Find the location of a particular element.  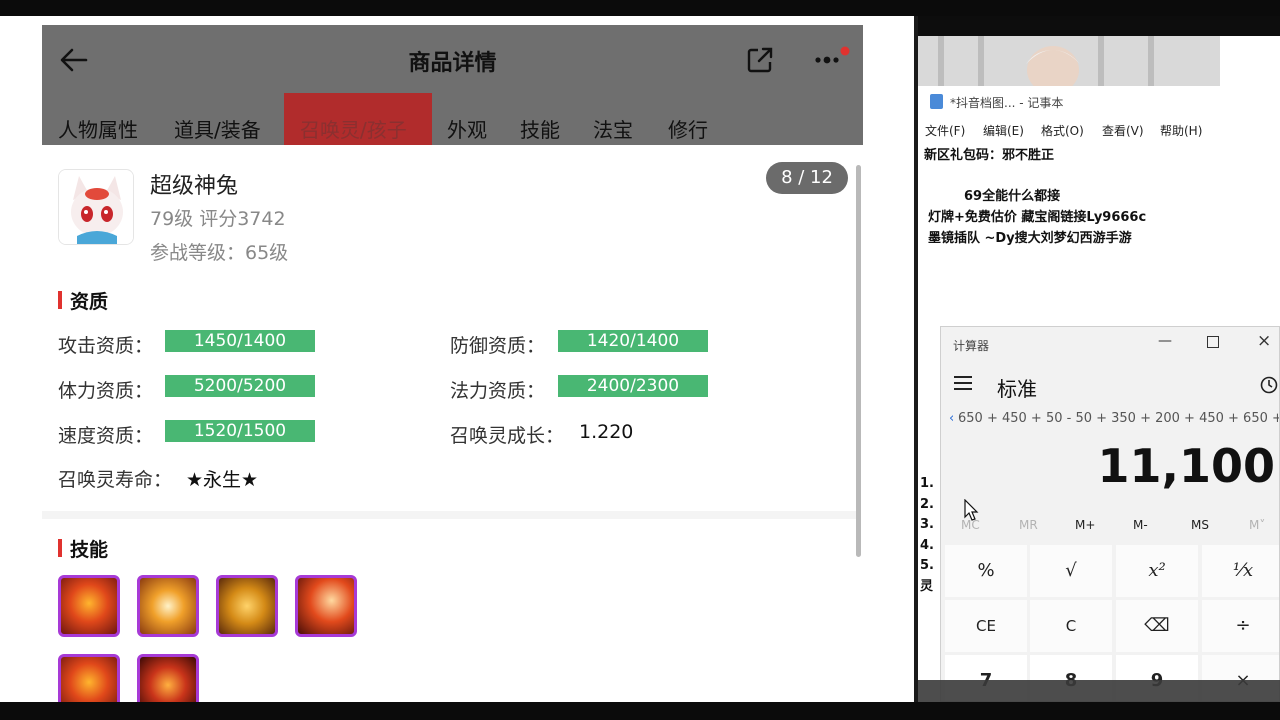

pet-name: 超级神兔 is located at coordinates (194, 186).